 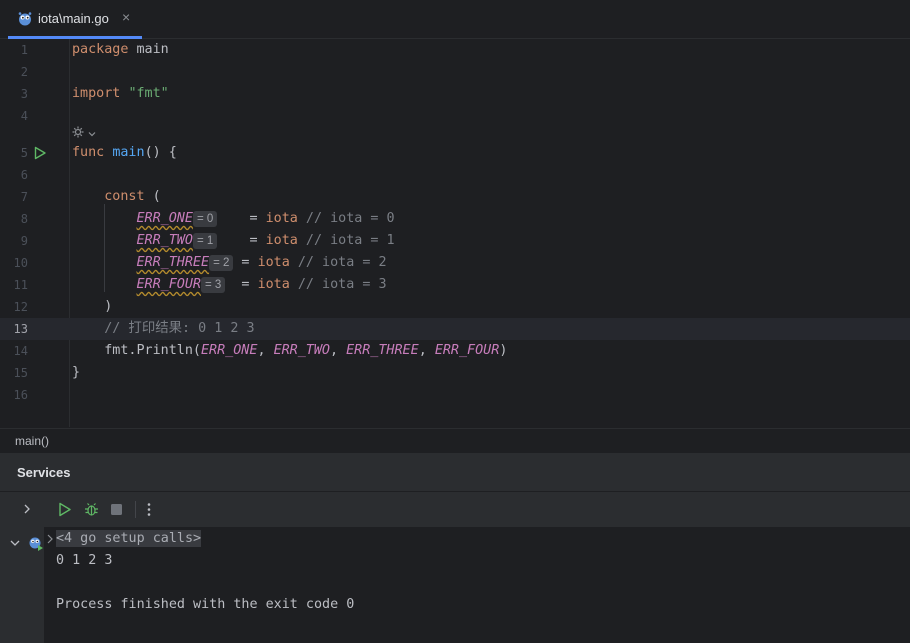 I want to click on inlay-hint: = 2, so click(x=221, y=263).